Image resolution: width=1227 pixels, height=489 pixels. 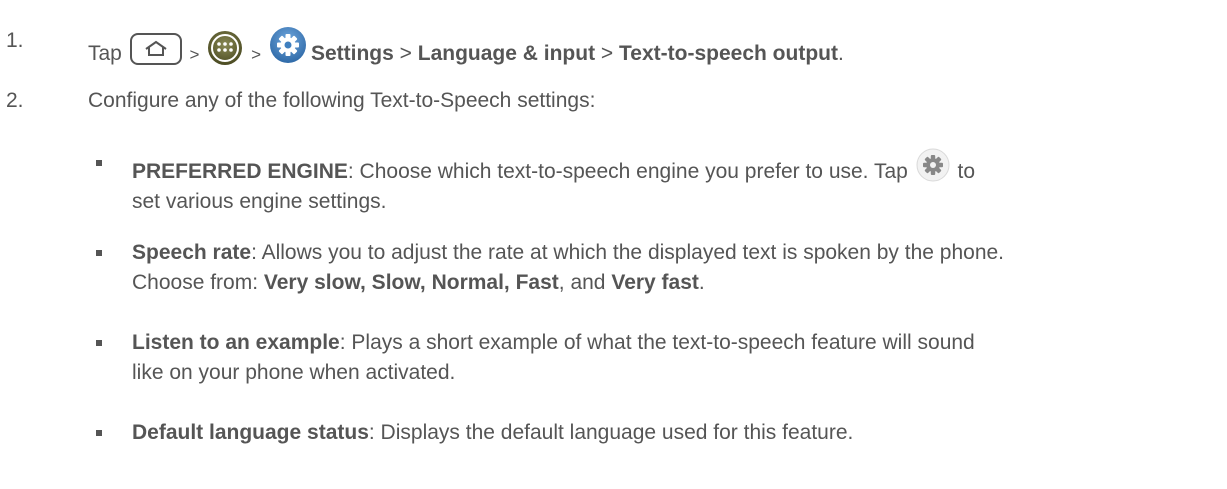 What do you see at coordinates (155, 49) in the screenshot?
I see `home-key-icon` at bounding box center [155, 49].